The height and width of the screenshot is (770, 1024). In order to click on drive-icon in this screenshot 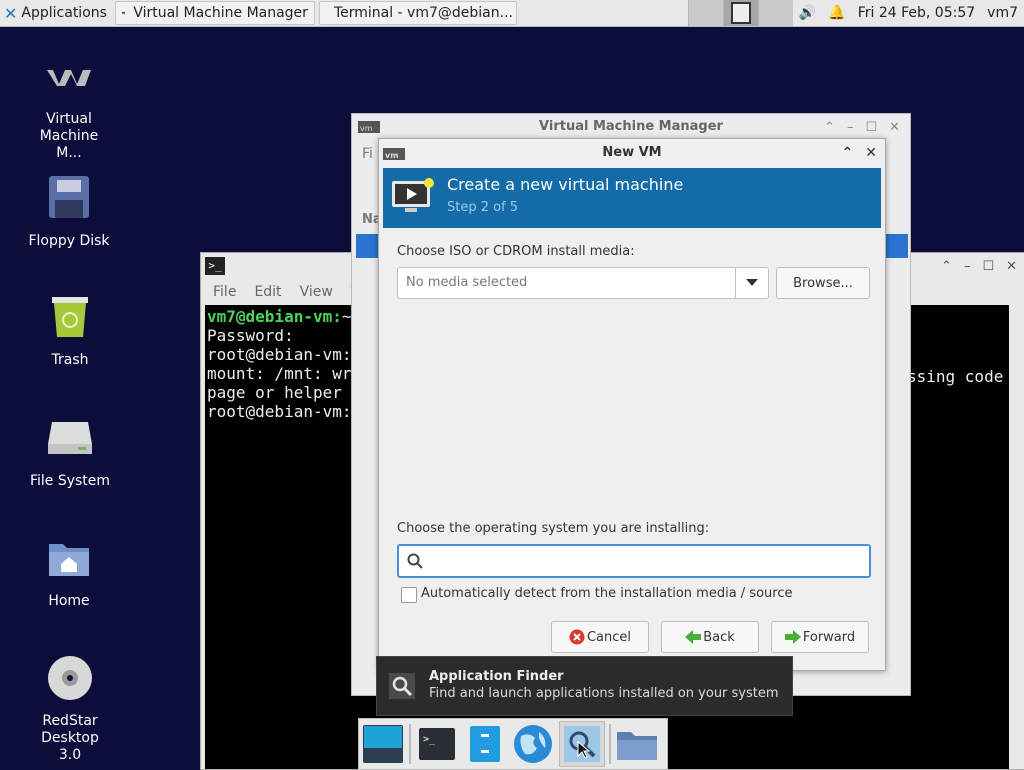, I will do `click(70, 438)`.